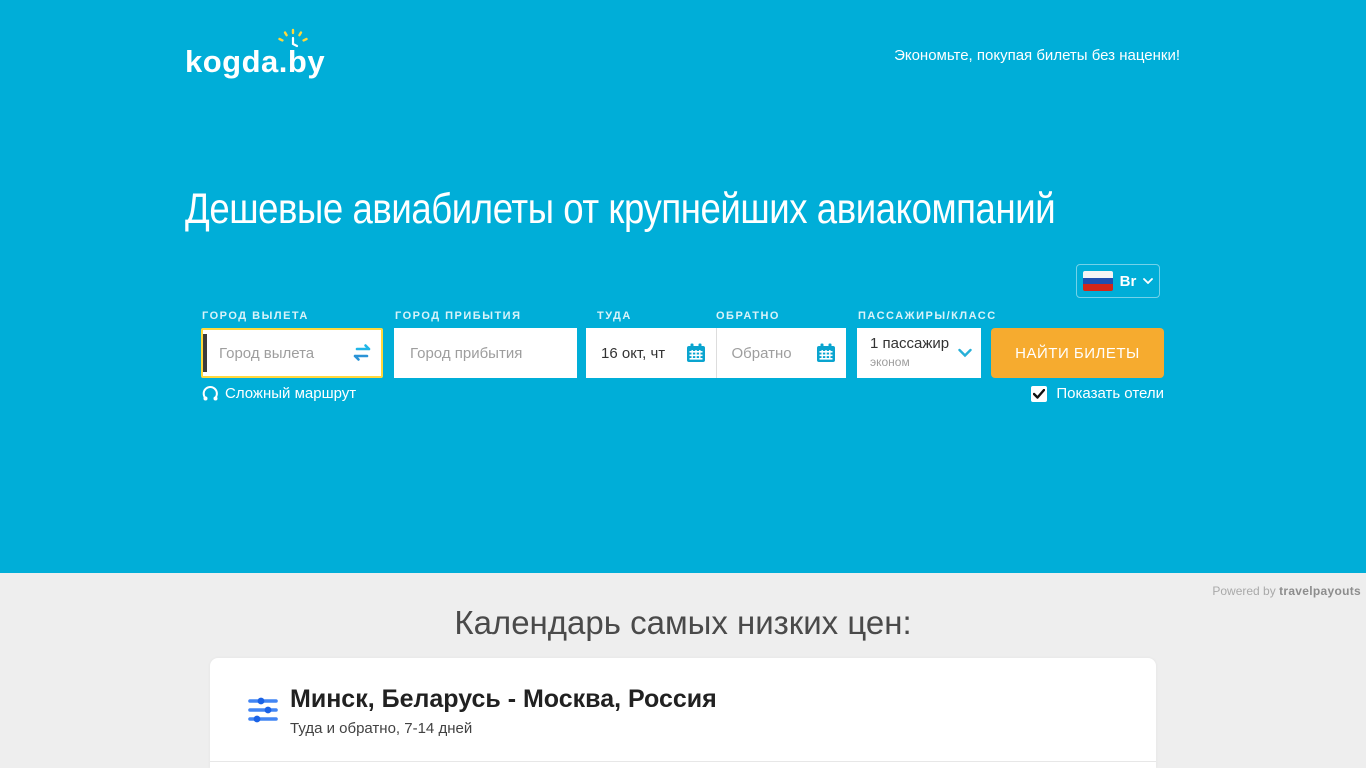 Image resolution: width=1366 pixels, height=768 pixels. What do you see at coordinates (919, 353) in the screenshot?
I see `passengers-selector: 1 пассажир эконом` at bounding box center [919, 353].